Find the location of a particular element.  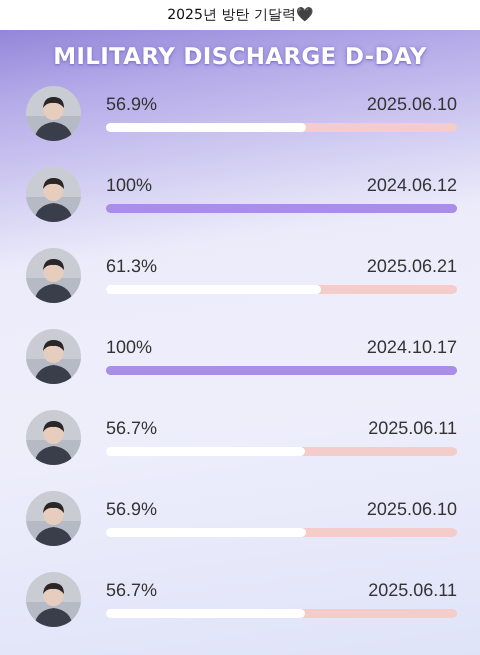

date-label: 2024.10.17 is located at coordinates (411, 347).